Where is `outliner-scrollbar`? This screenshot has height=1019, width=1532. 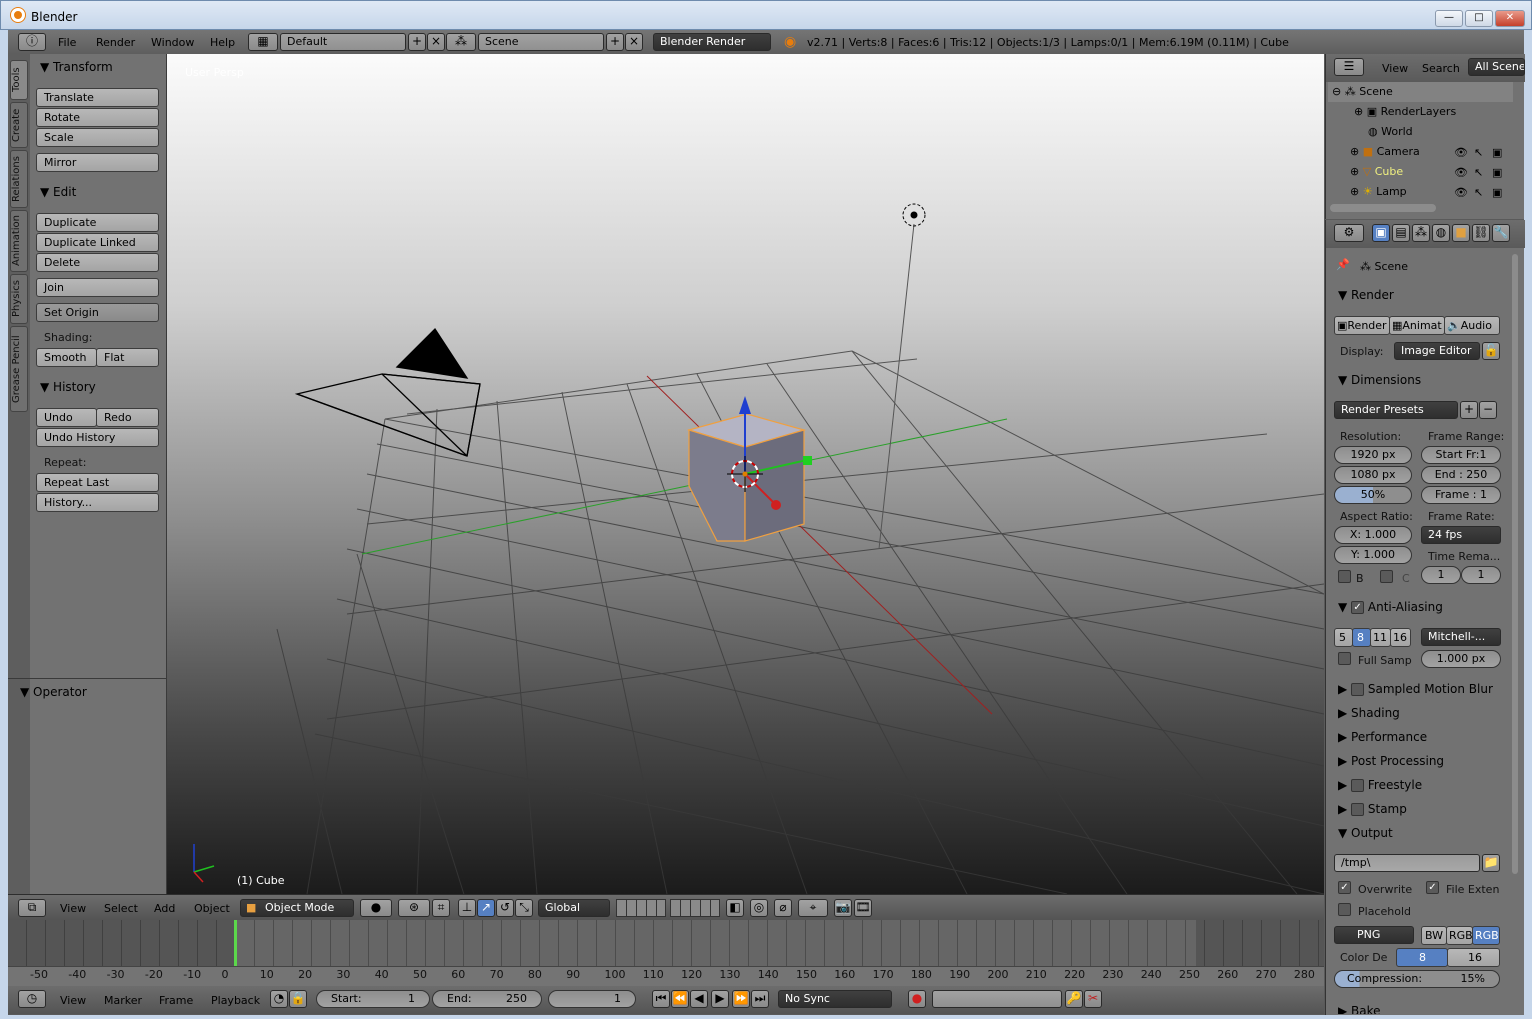
outliner-scrollbar is located at coordinates (1383, 208).